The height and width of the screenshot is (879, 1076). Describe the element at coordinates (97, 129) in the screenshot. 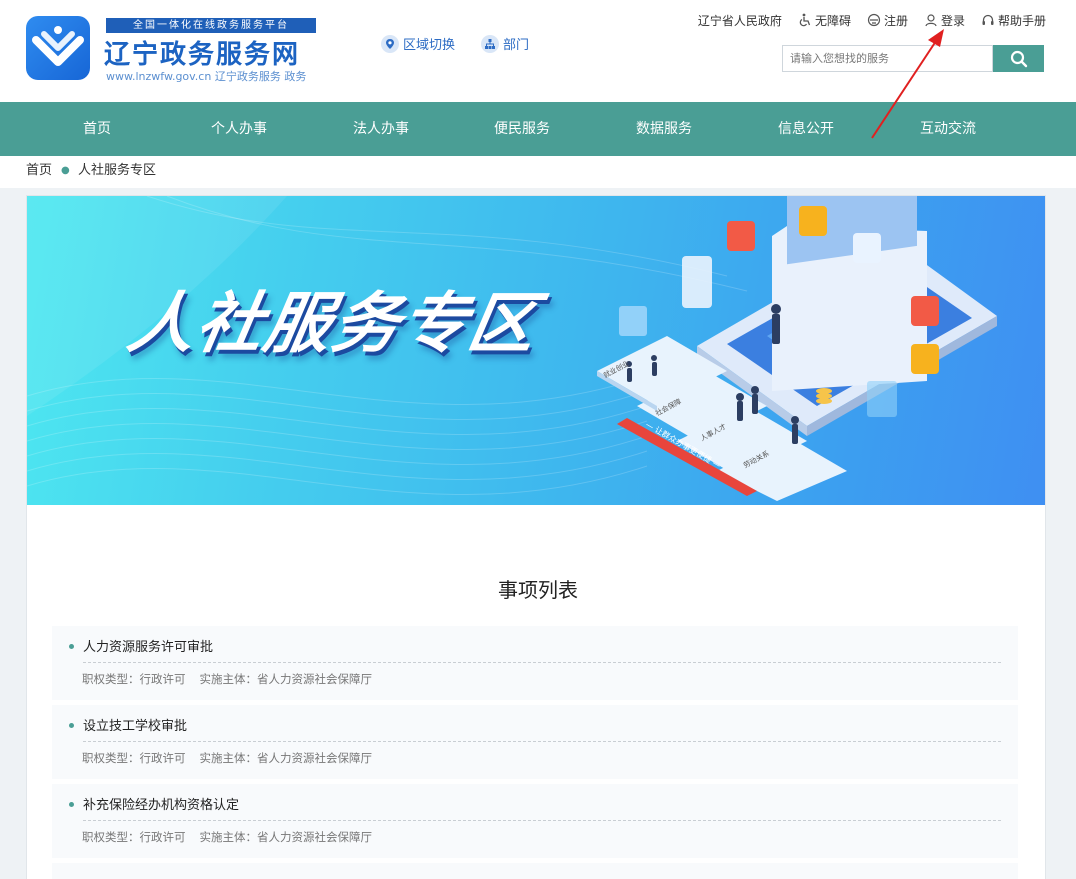

I see `nav-item-home: 首页` at that location.